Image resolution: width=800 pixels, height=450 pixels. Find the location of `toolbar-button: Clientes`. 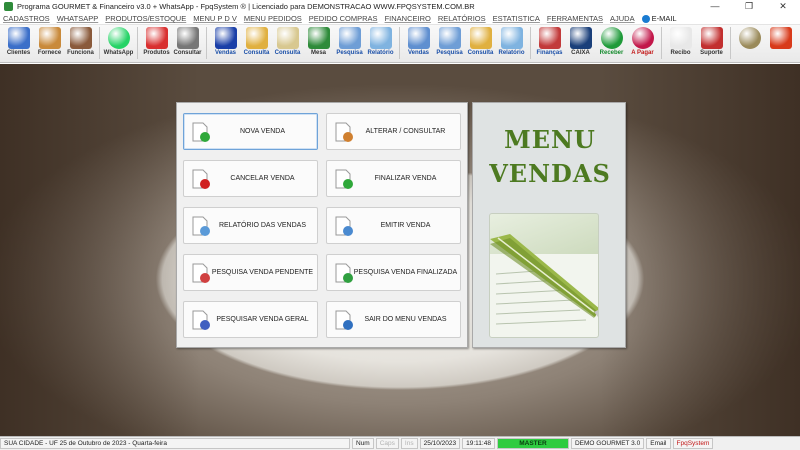

toolbar-button: Clientes is located at coordinates (18, 43).